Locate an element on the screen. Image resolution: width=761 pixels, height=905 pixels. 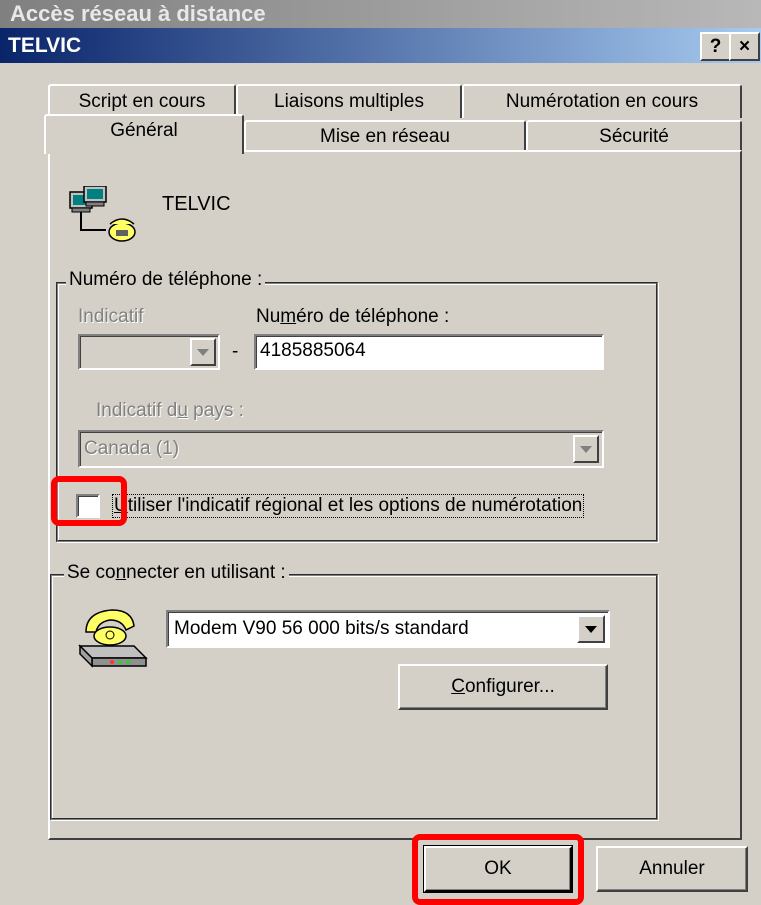
tab-label: Liaisons multiples is located at coordinates (349, 101).